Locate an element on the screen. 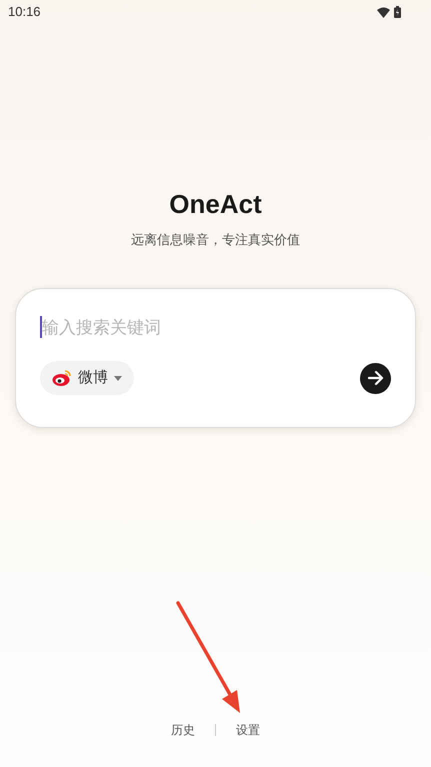 The height and width of the screenshot is (767, 431). caret-icon is located at coordinates (118, 378).